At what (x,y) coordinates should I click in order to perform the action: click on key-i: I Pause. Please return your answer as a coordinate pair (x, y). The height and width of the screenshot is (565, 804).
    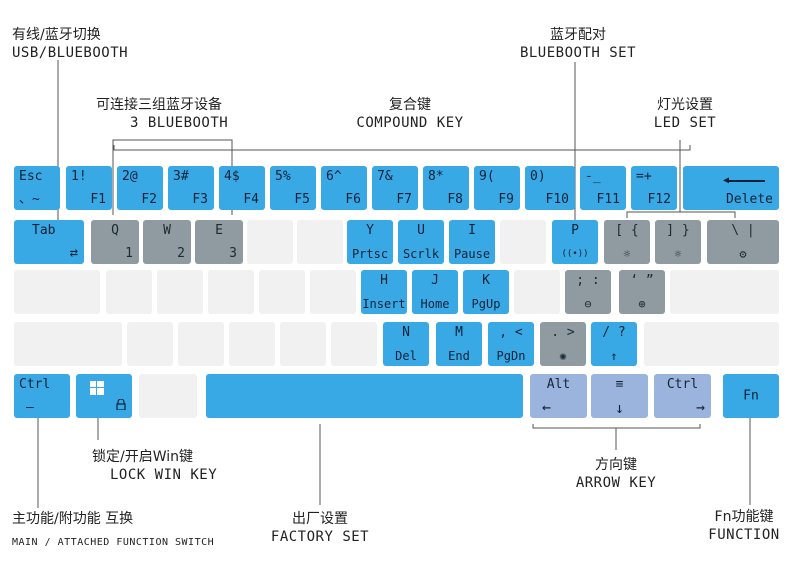
    Looking at the image, I should click on (472, 242).